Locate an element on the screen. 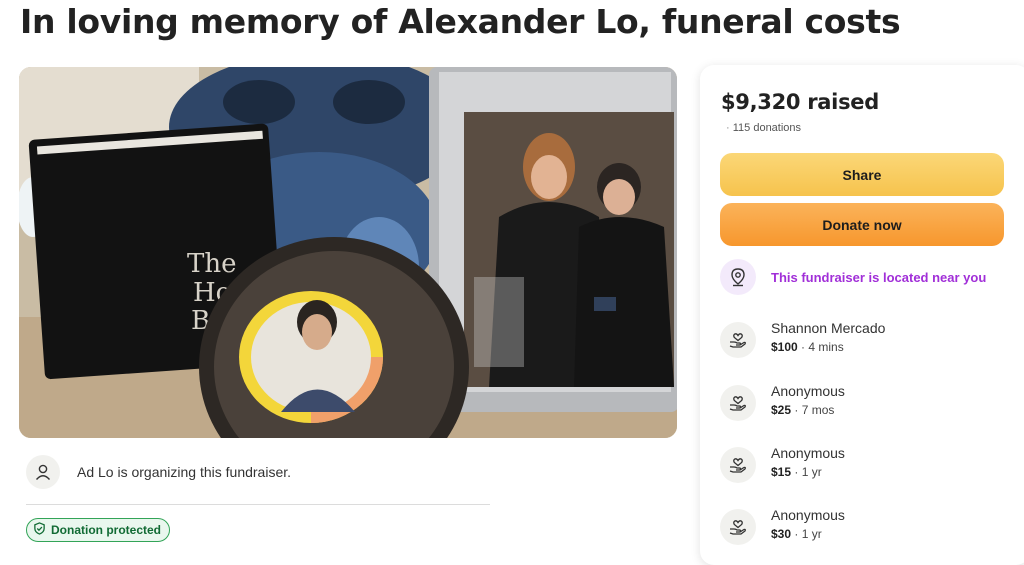 Image resolution: width=1024 pixels, height=565 pixels. location-row: This fundraiser is located near you is located at coordinates (853, 277).